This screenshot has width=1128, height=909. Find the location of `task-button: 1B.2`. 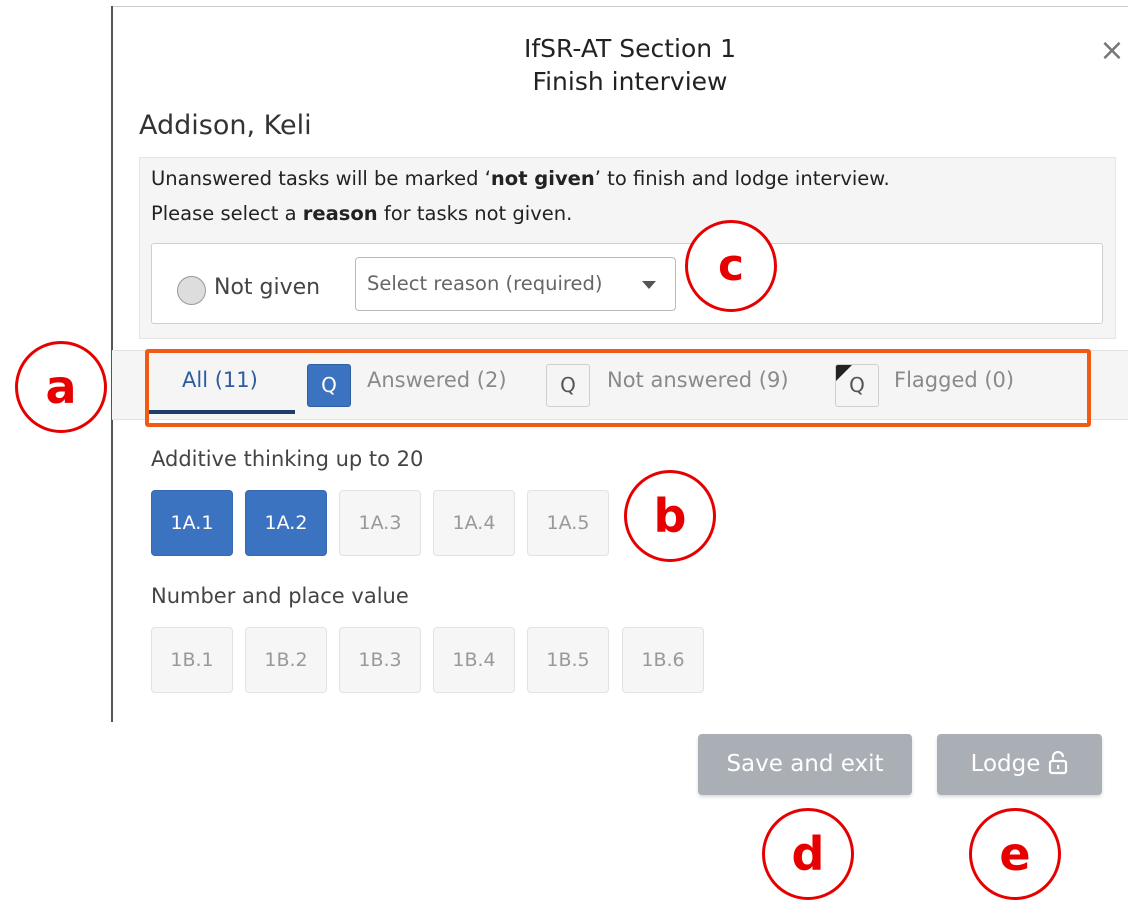

task-button: 1B.2 is located at coordinates (286, 660).